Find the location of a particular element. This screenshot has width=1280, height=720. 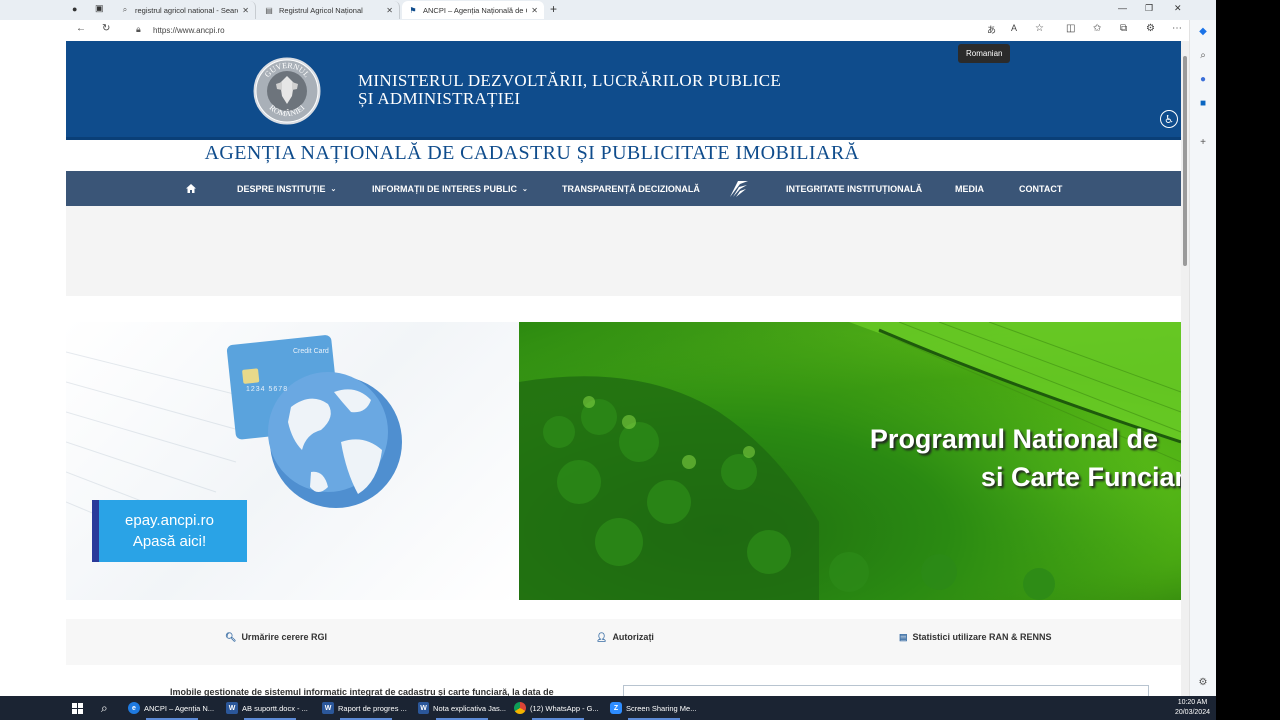

link-urmarire-cerere: 🔍︎ Urmărire cerere RGI is located at coordinates (276, 637).